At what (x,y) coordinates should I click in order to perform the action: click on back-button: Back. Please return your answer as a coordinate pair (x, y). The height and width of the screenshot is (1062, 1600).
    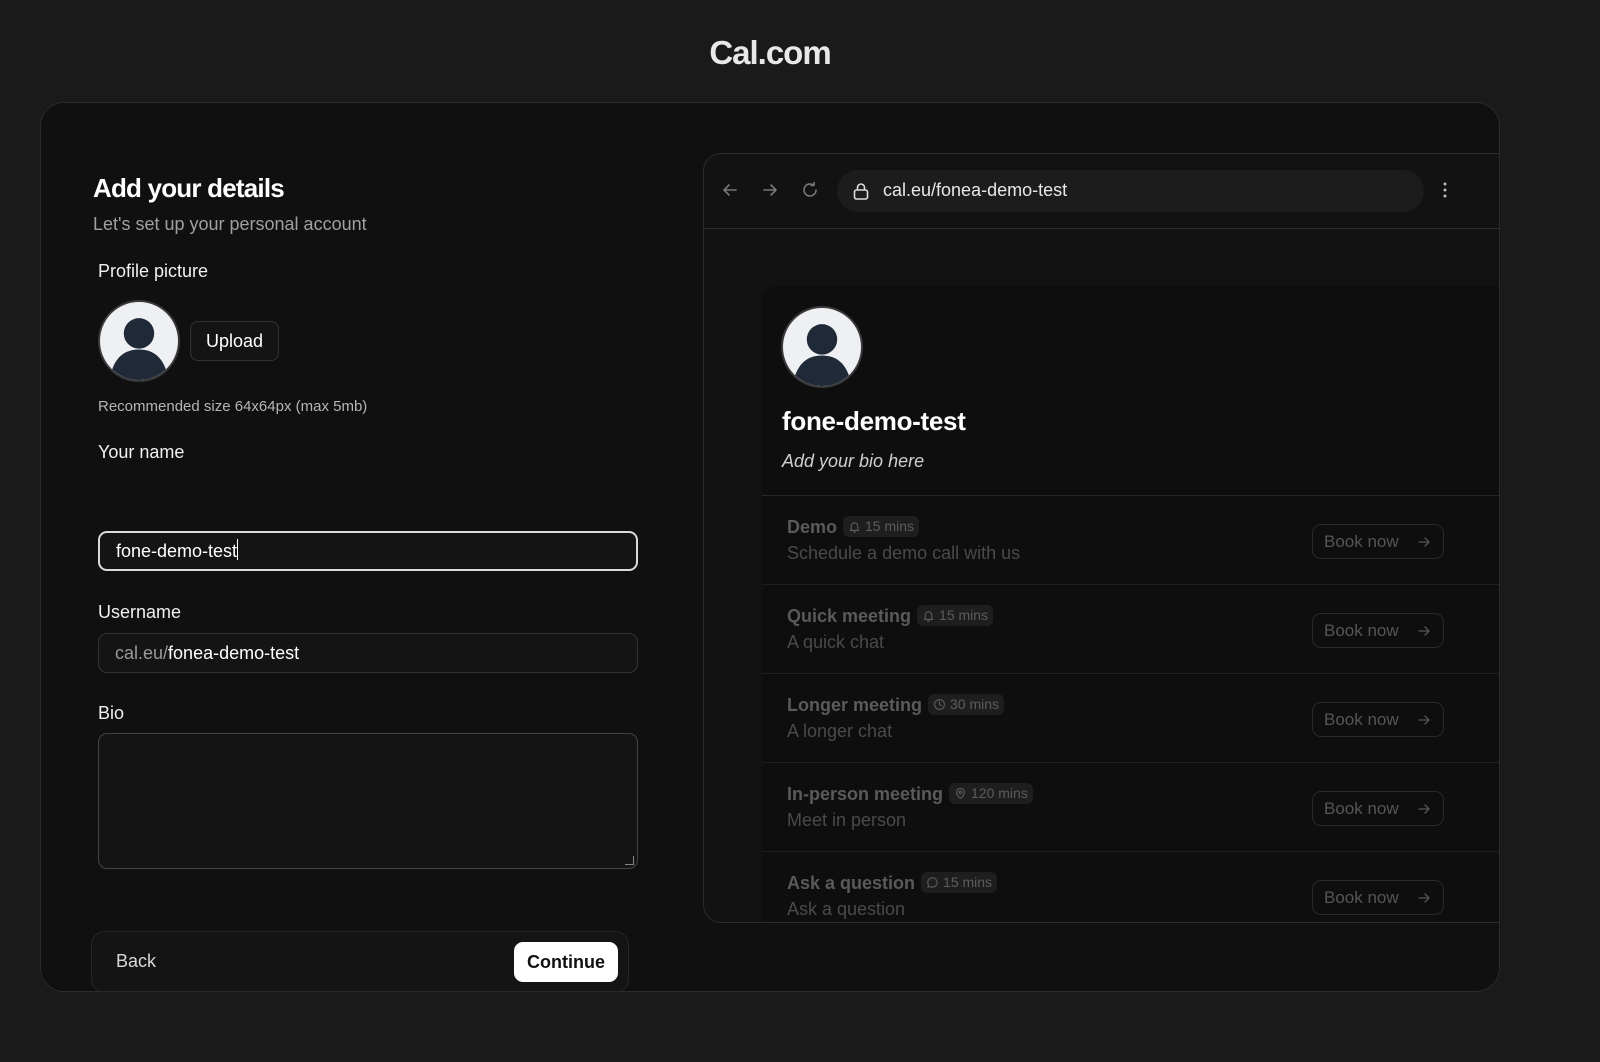
    Looking at the image, I should click on (136, 961).